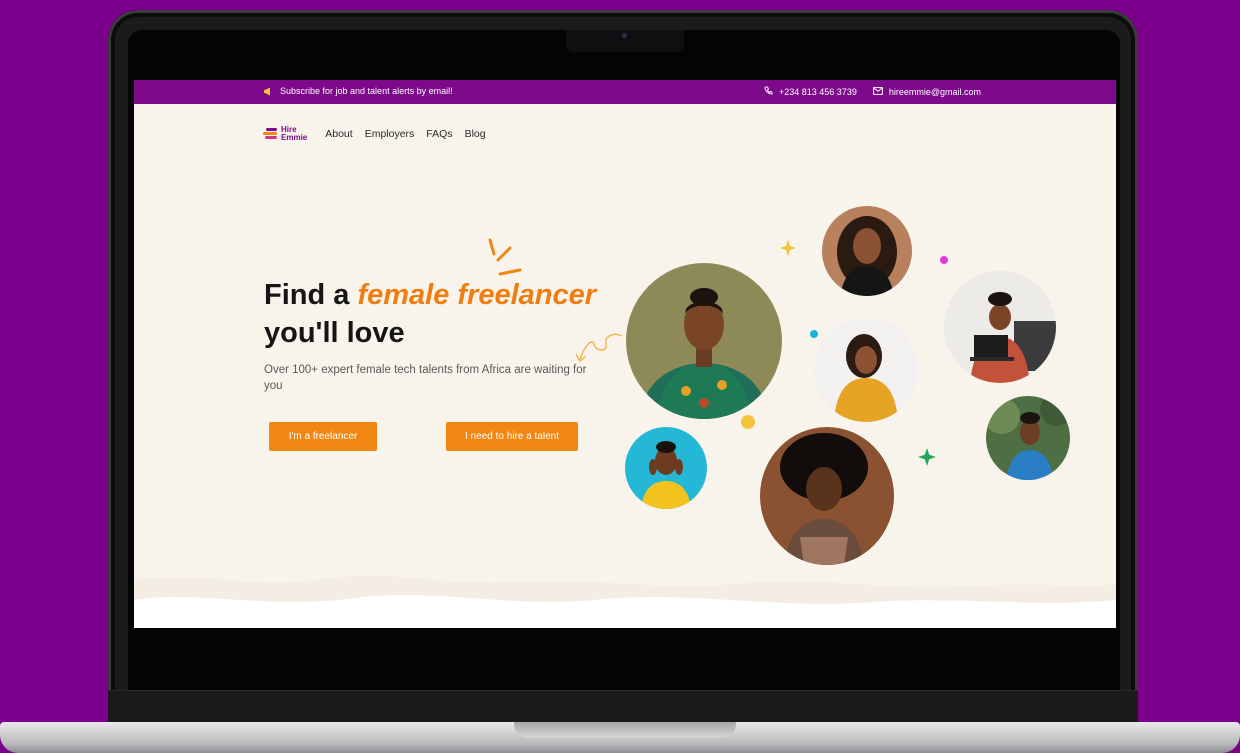 The height and width of the screenshot is (753, 1240). What do you see at coordinates (475, 134) in the screenshot?
I see `nav-item-blog: Blog` at bounding box center [475, 134].